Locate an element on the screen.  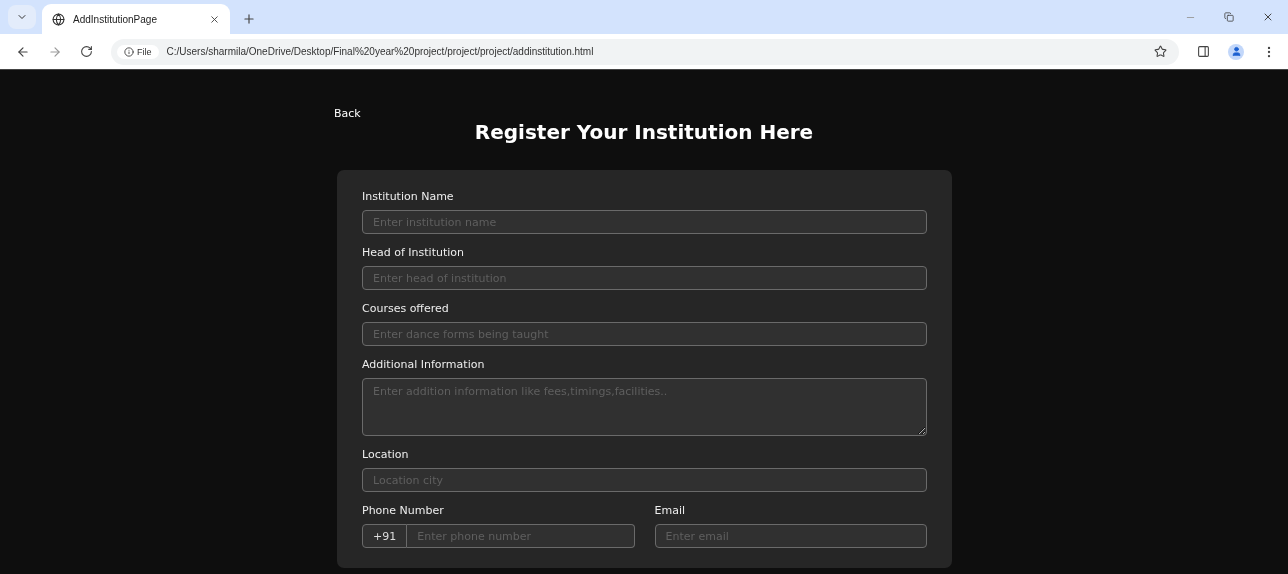
country-code: +91 is located at coordinates (385, 536).